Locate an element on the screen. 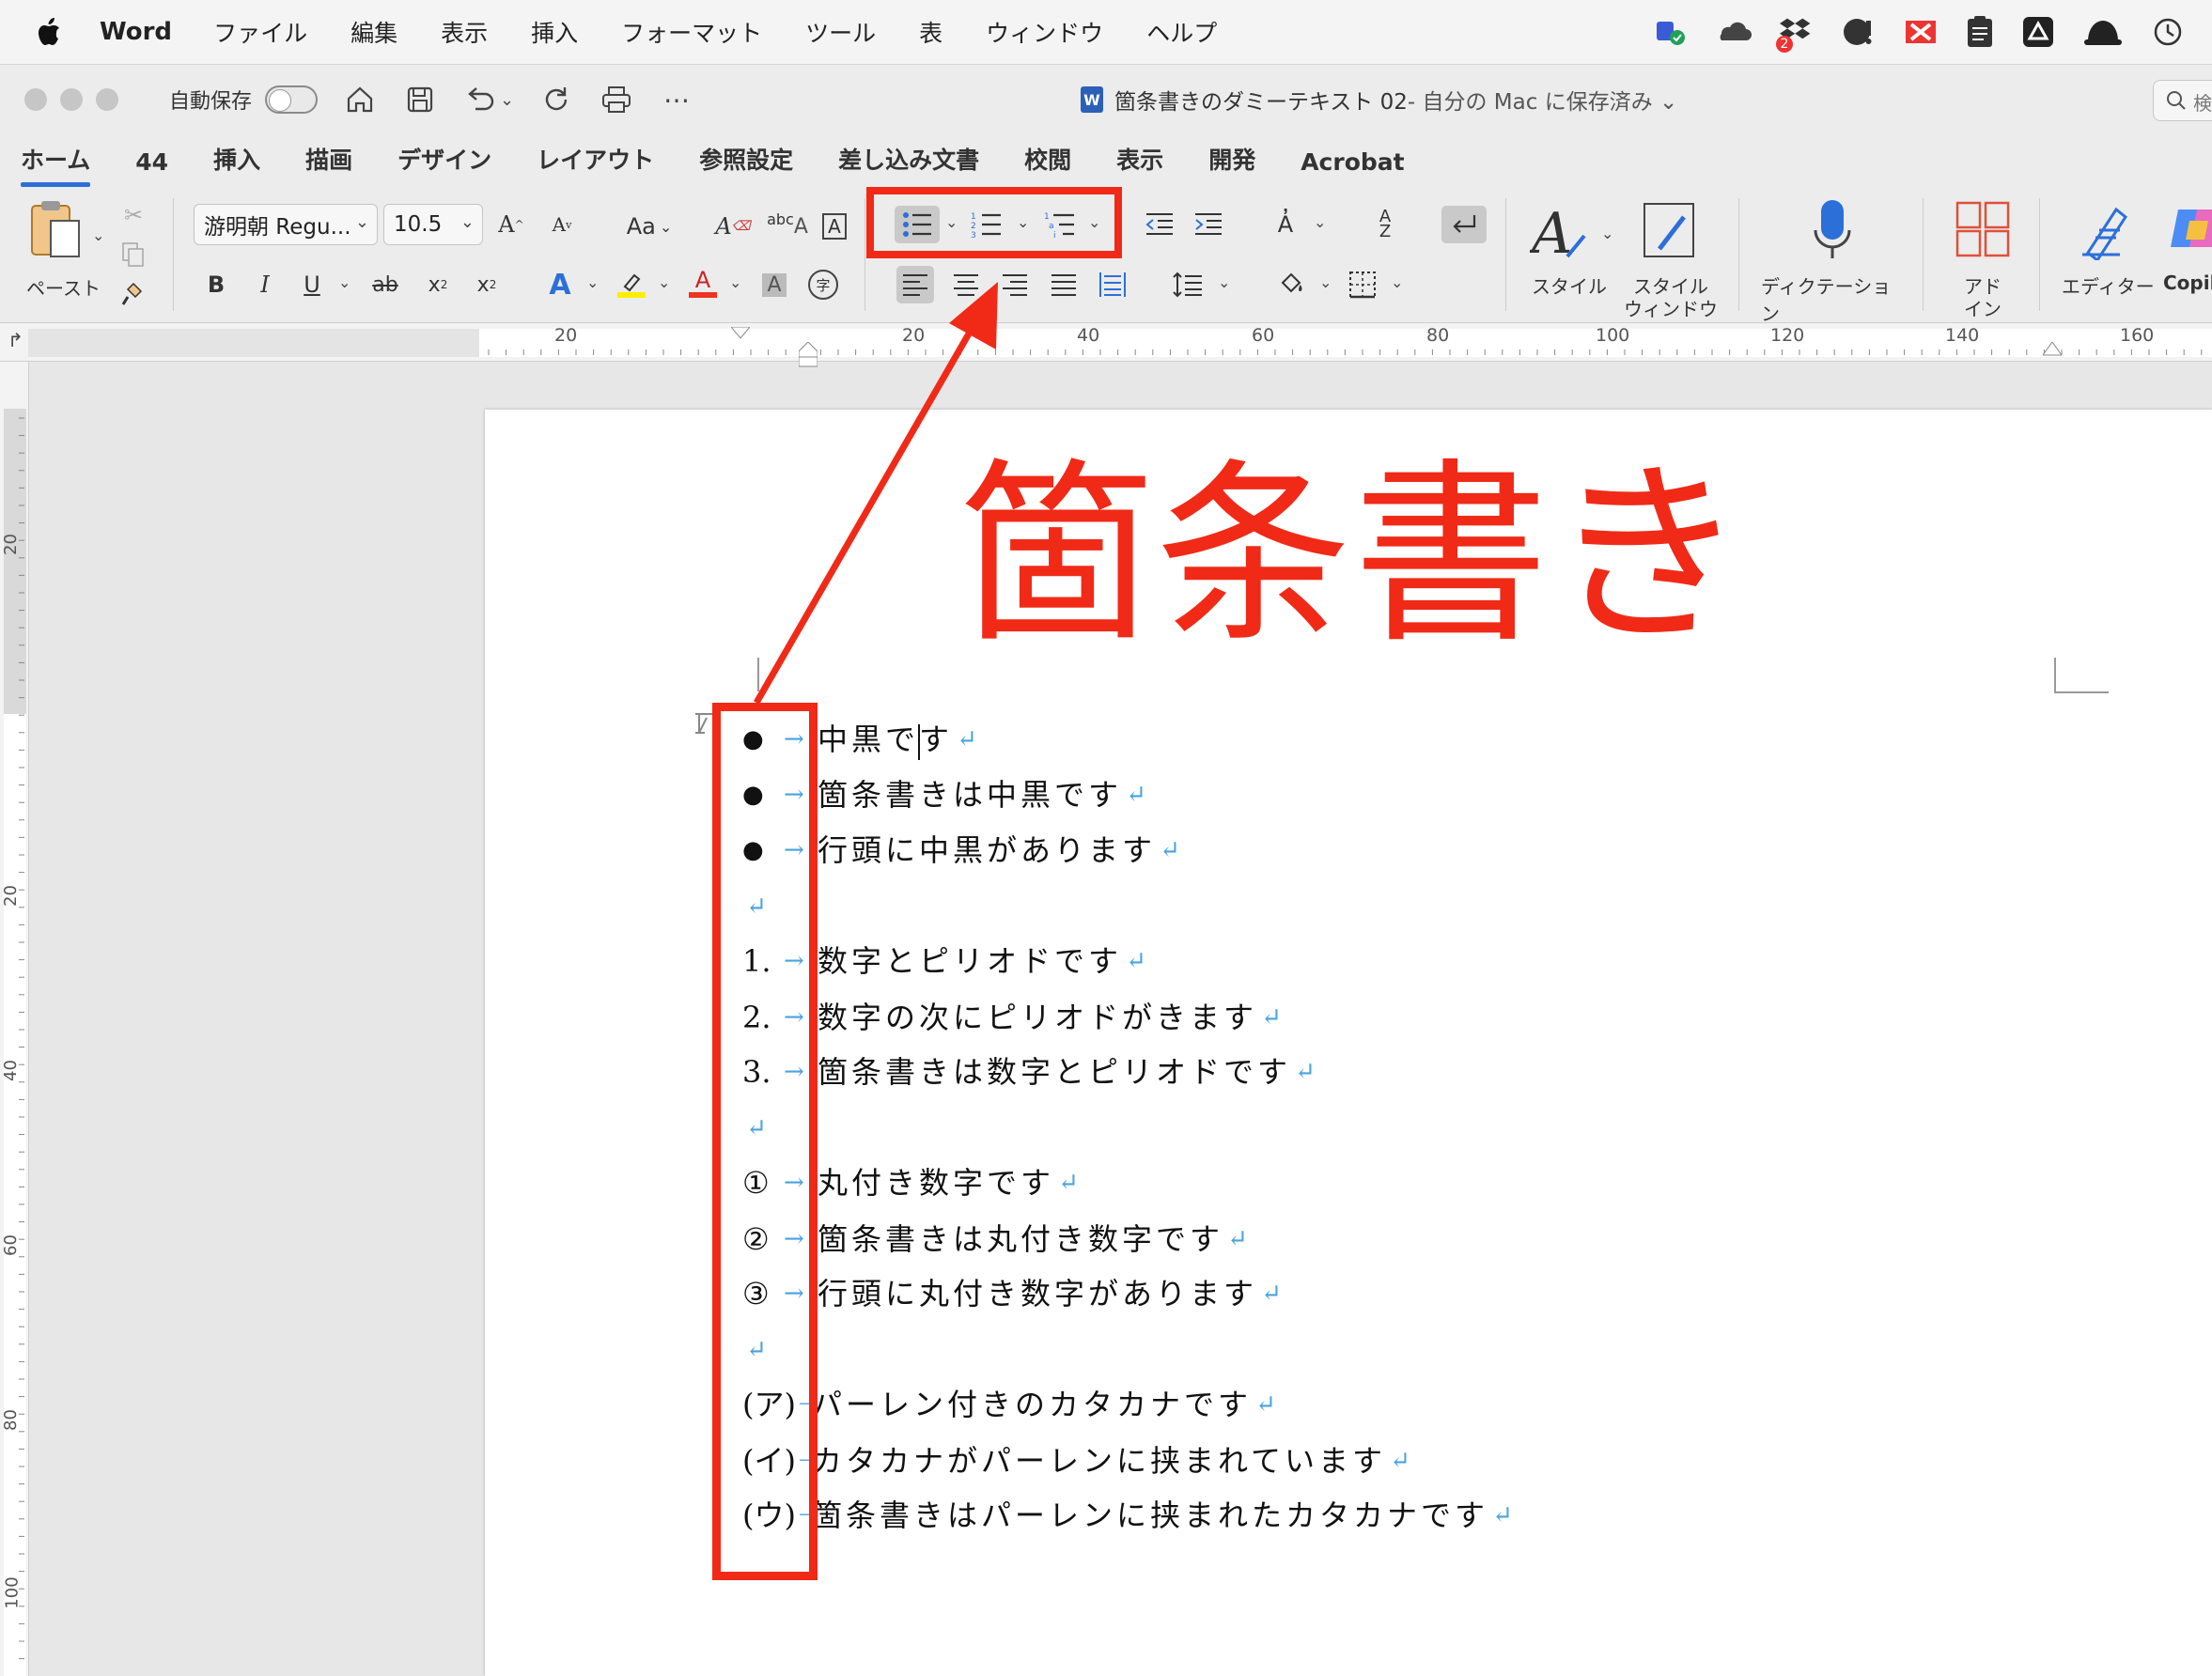 The height and width of the screenshot is (1676, 2212). list-item-text: 中黒です is located at coordinates (885, 739).